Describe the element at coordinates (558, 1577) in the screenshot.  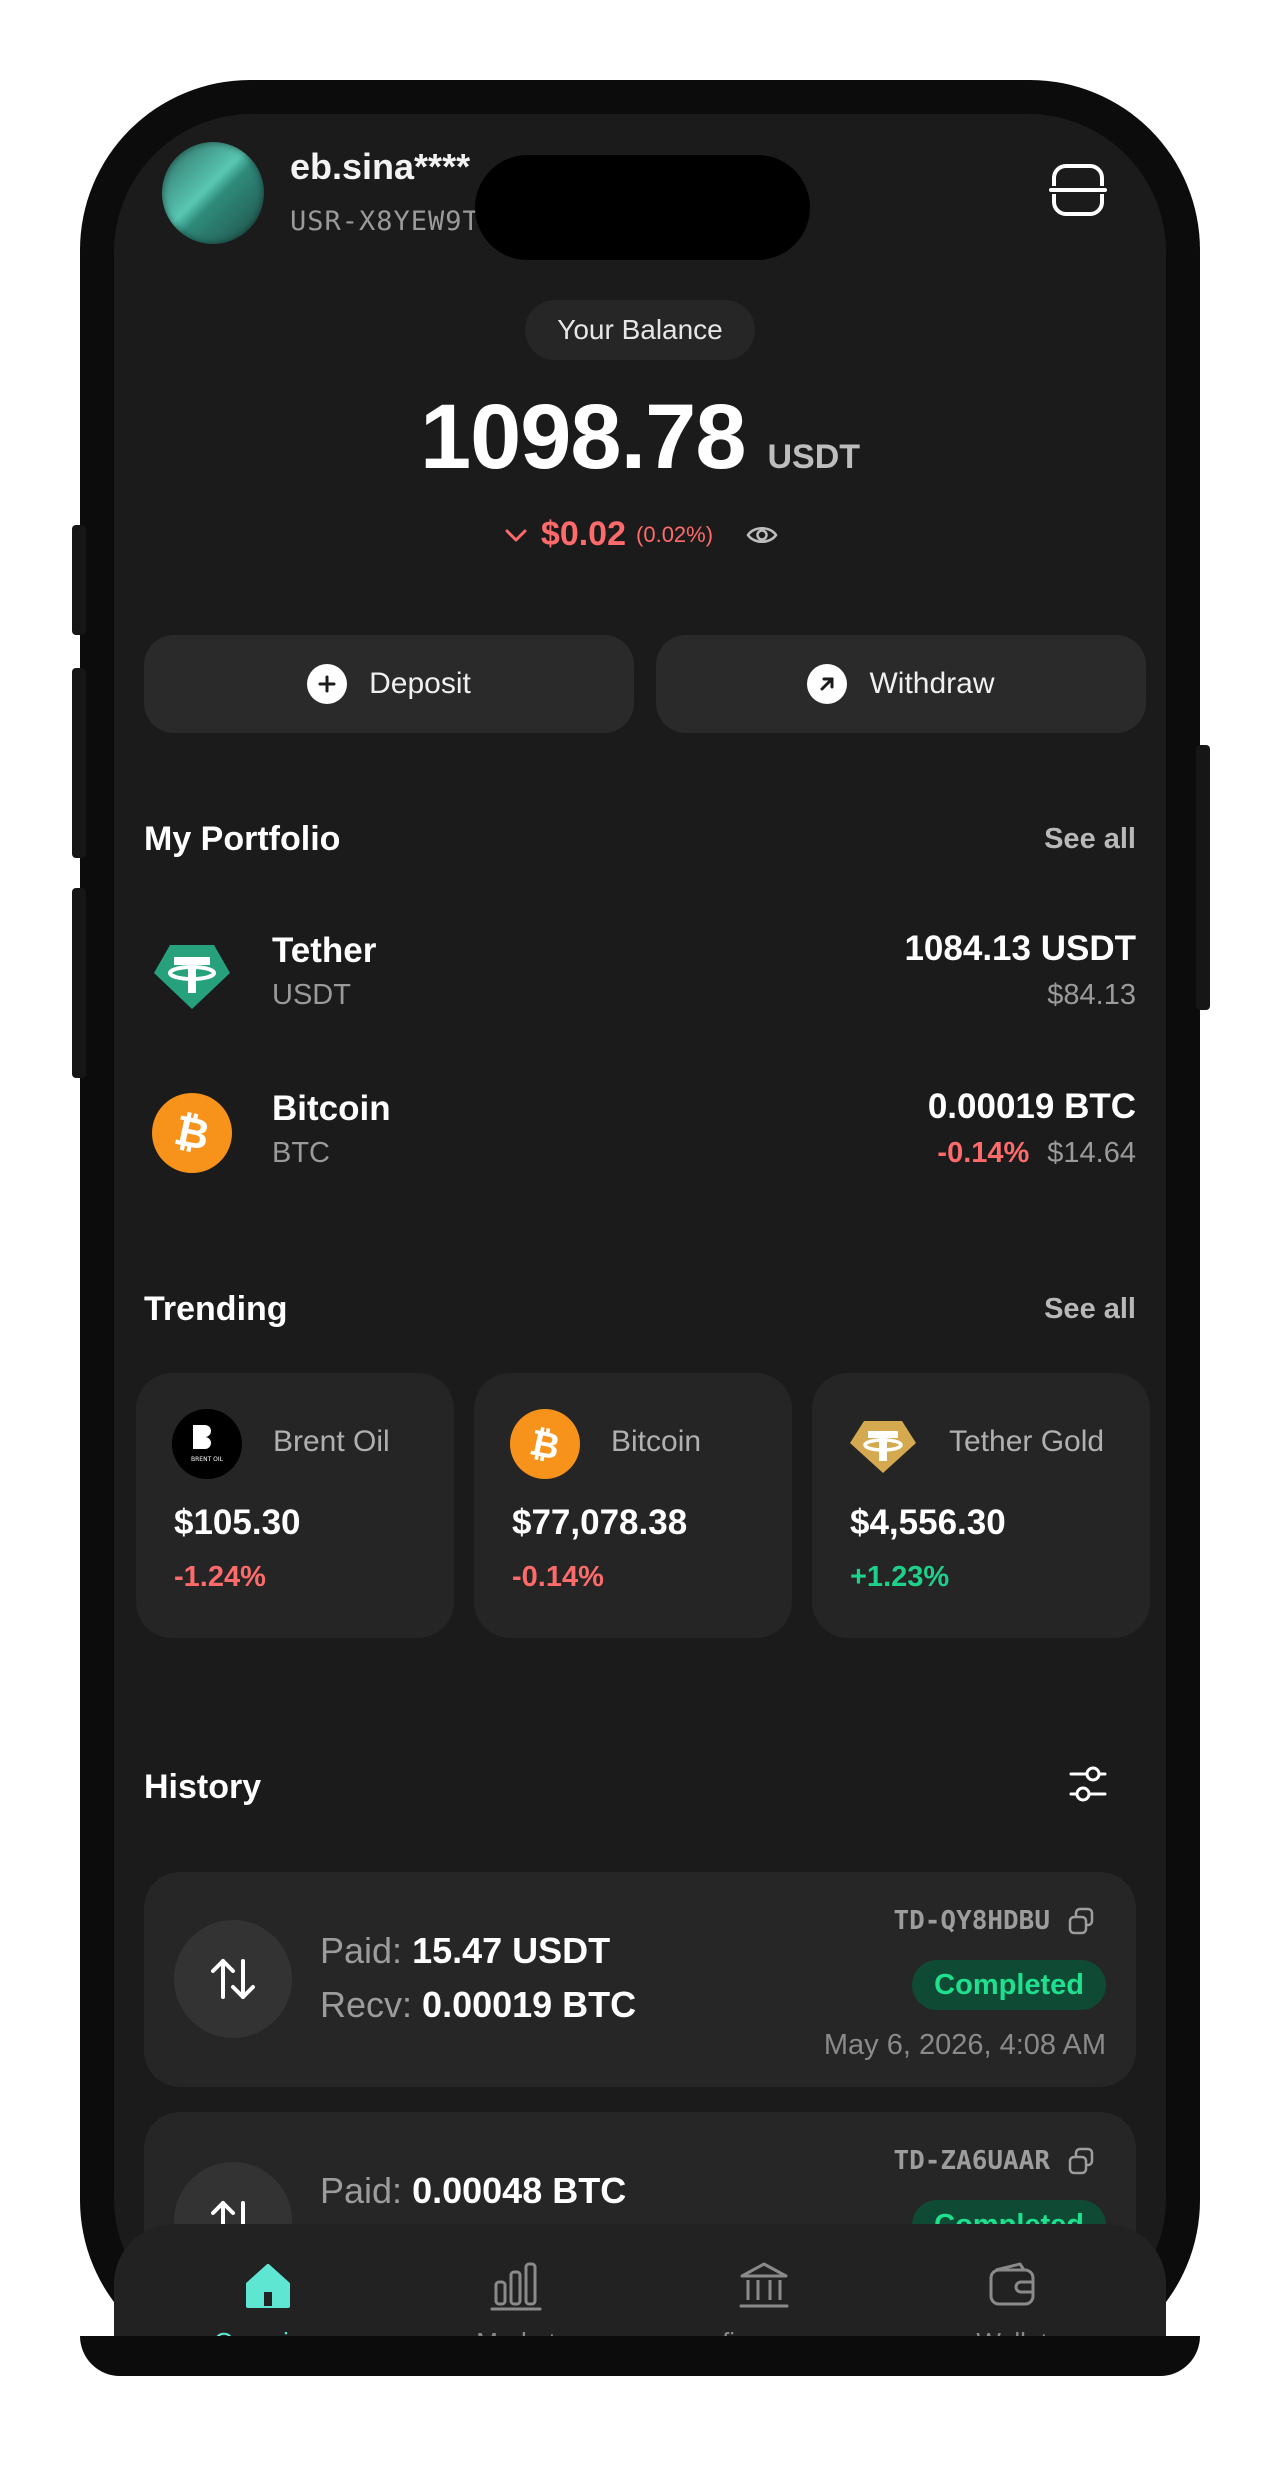
I see `trending-change: -0.14%` at that location.